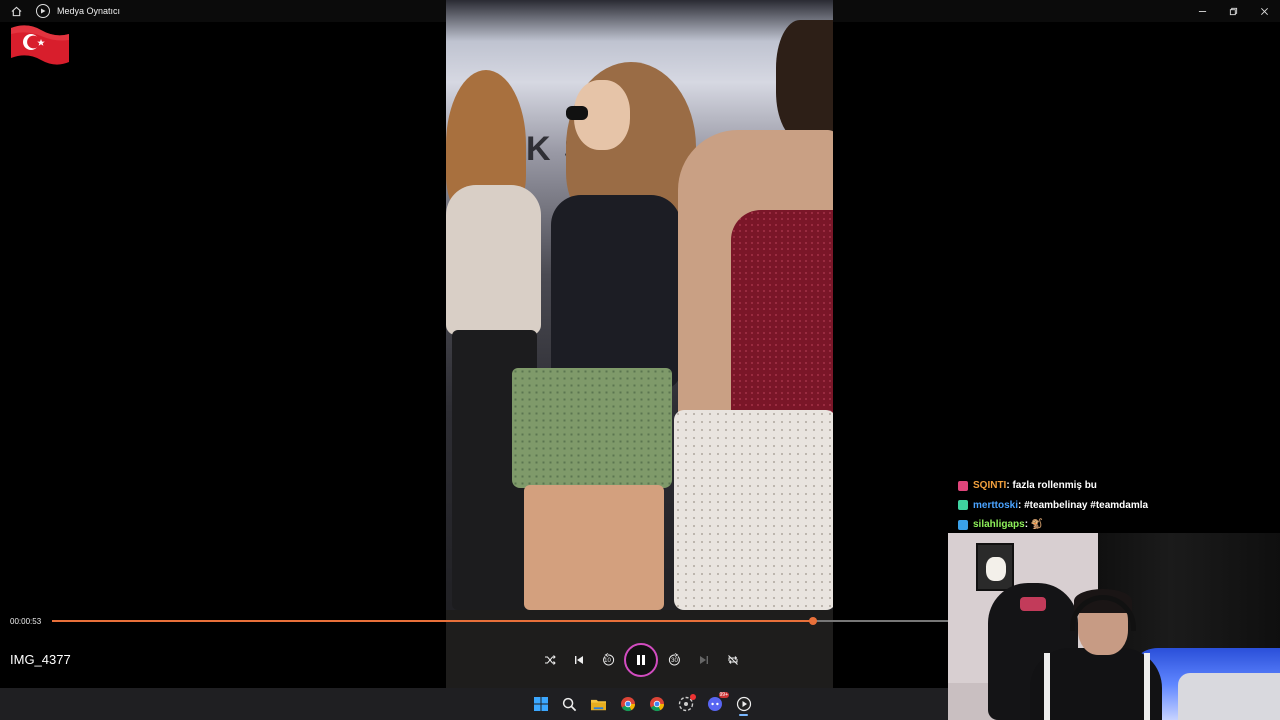 The width and height of the screenshot is (1280, 720). What do you see at coordinates (1083, 505) in the screenshot?
I see `chat-text: : #teambelinay #teamdamla` at bounding box center [1083, 505].